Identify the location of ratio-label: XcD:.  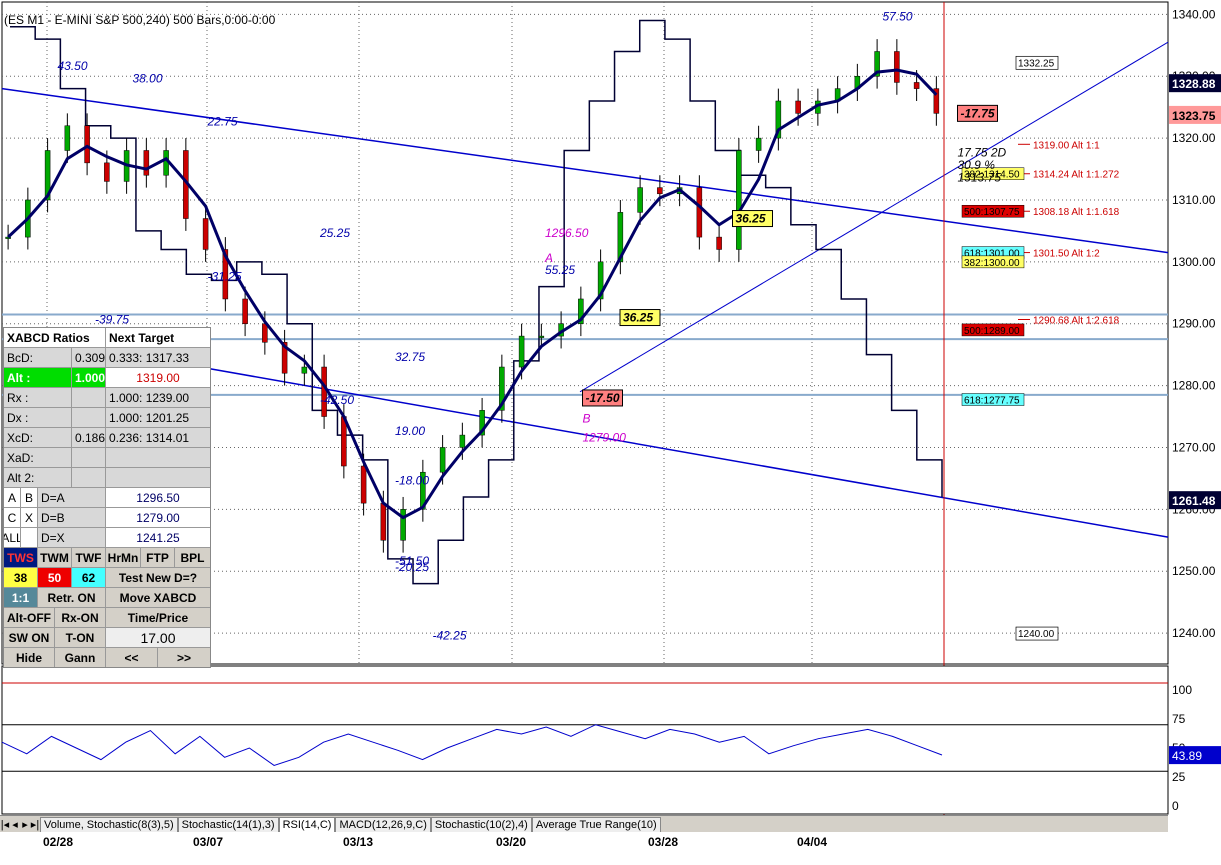
(38, 437).